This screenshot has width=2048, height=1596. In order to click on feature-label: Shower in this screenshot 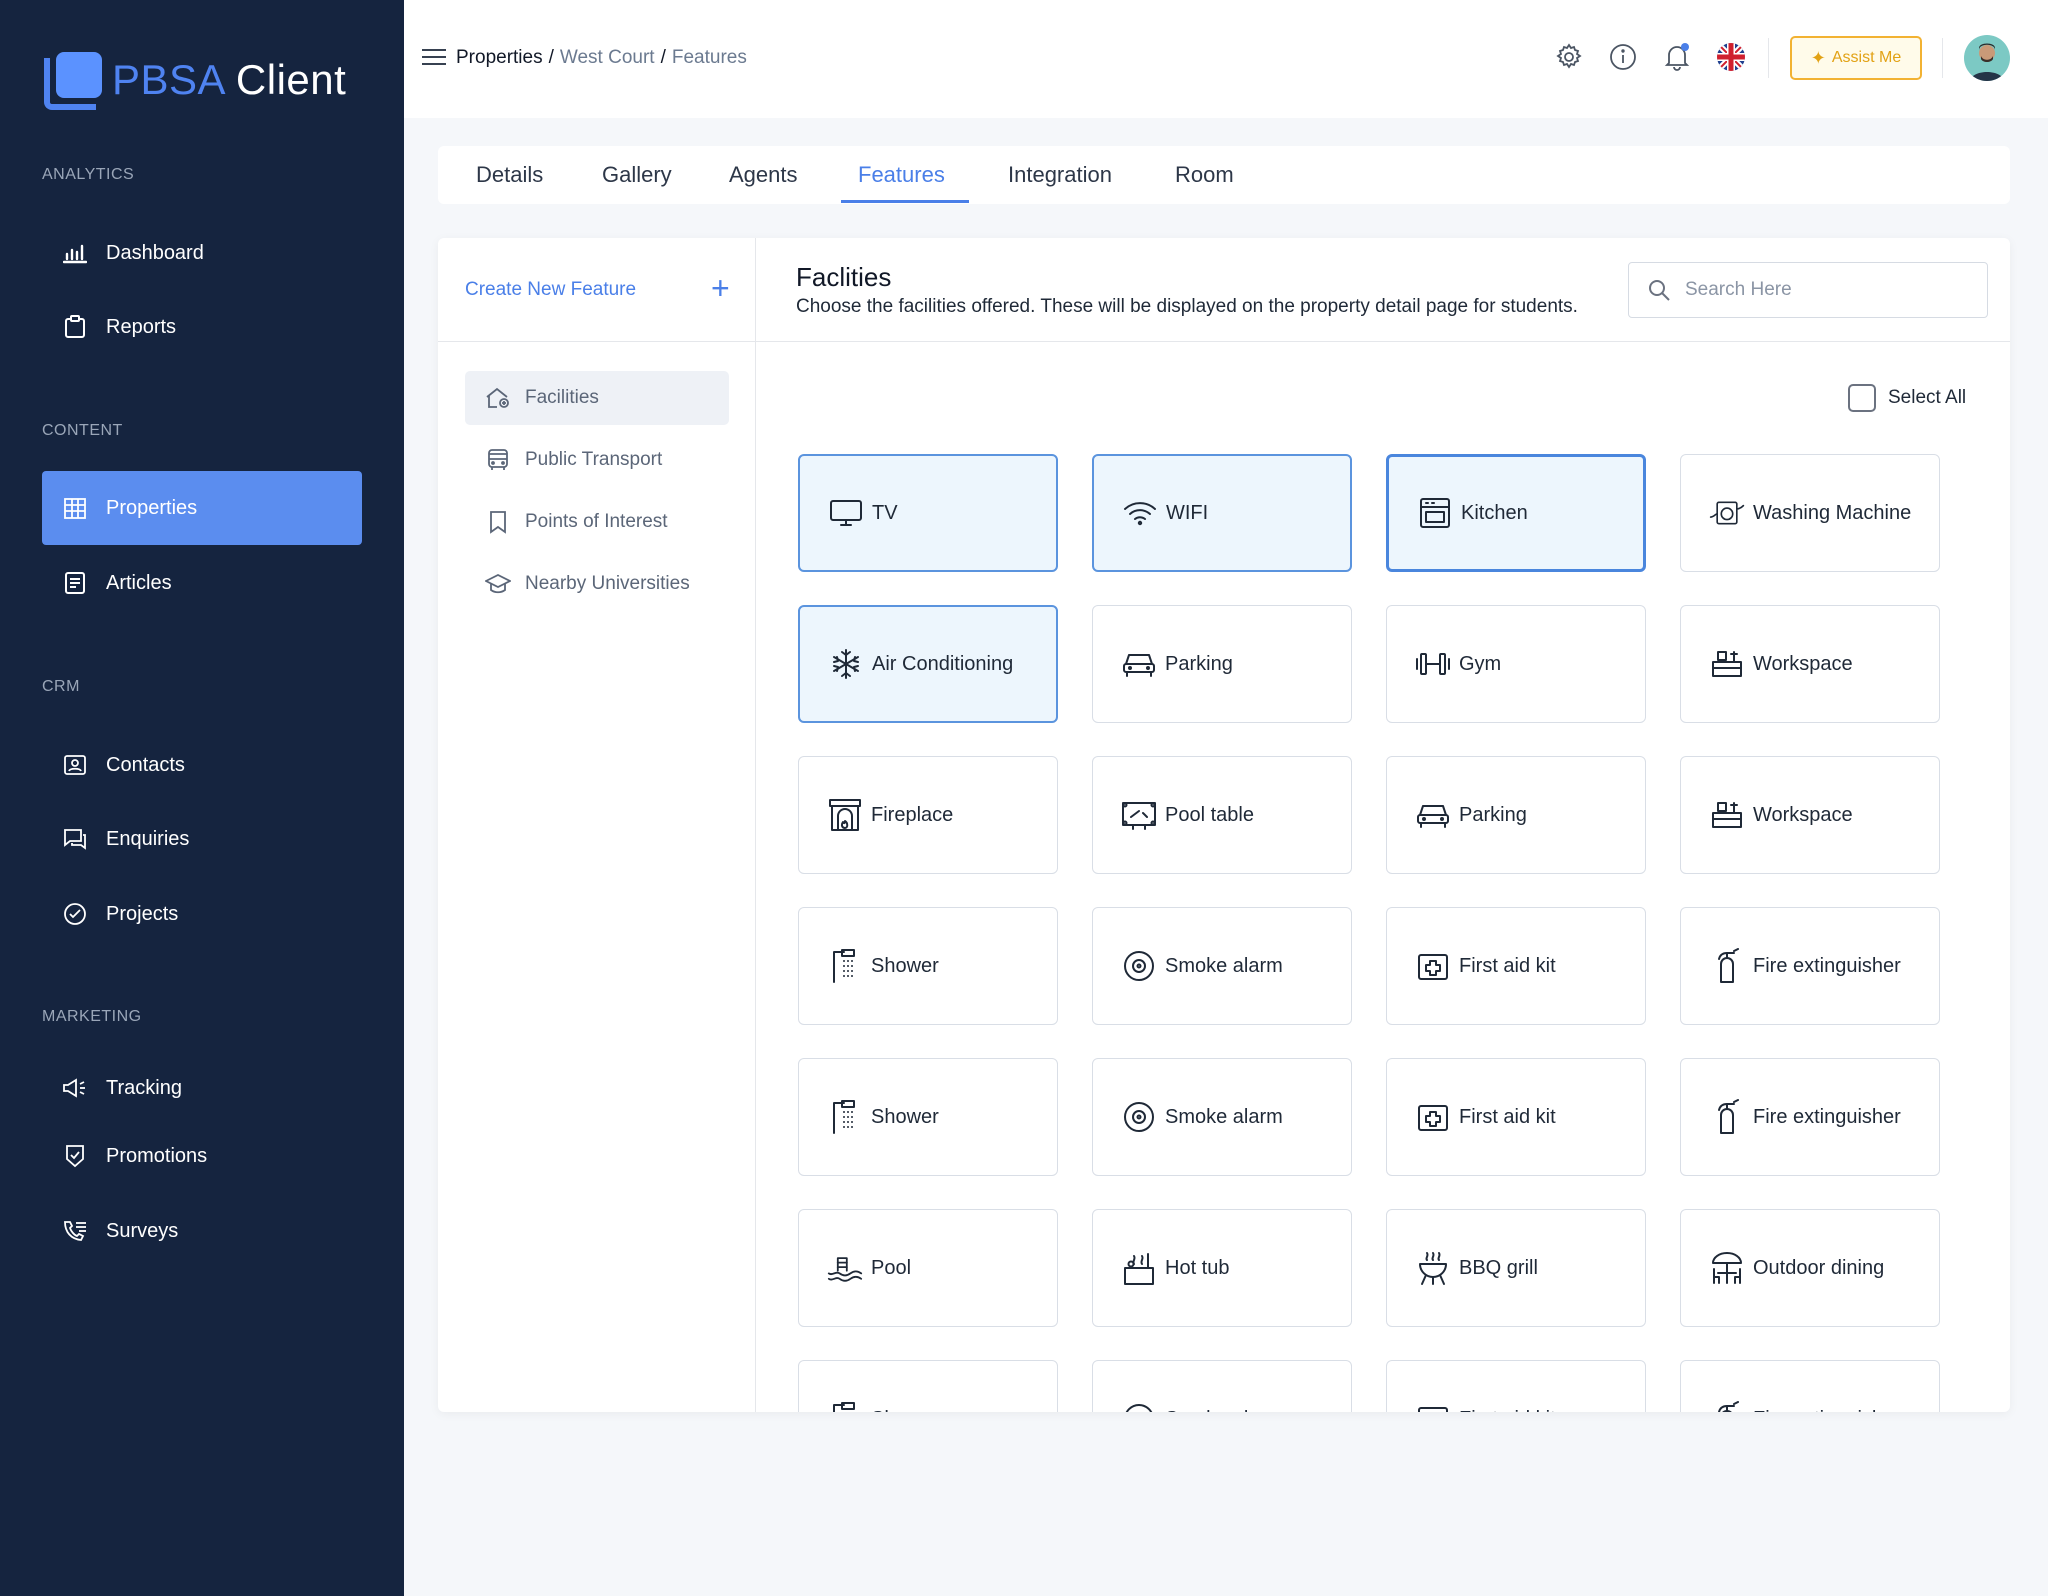, I will do `click(905, 965)`.